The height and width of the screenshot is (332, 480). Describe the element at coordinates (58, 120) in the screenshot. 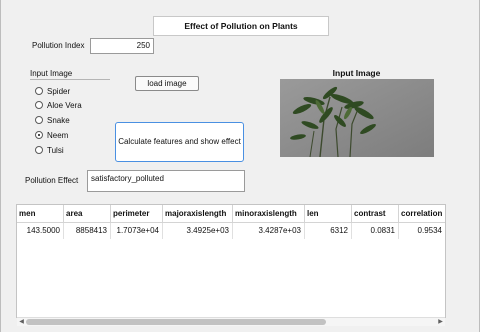

I see `radio-label: Snake` at that location.